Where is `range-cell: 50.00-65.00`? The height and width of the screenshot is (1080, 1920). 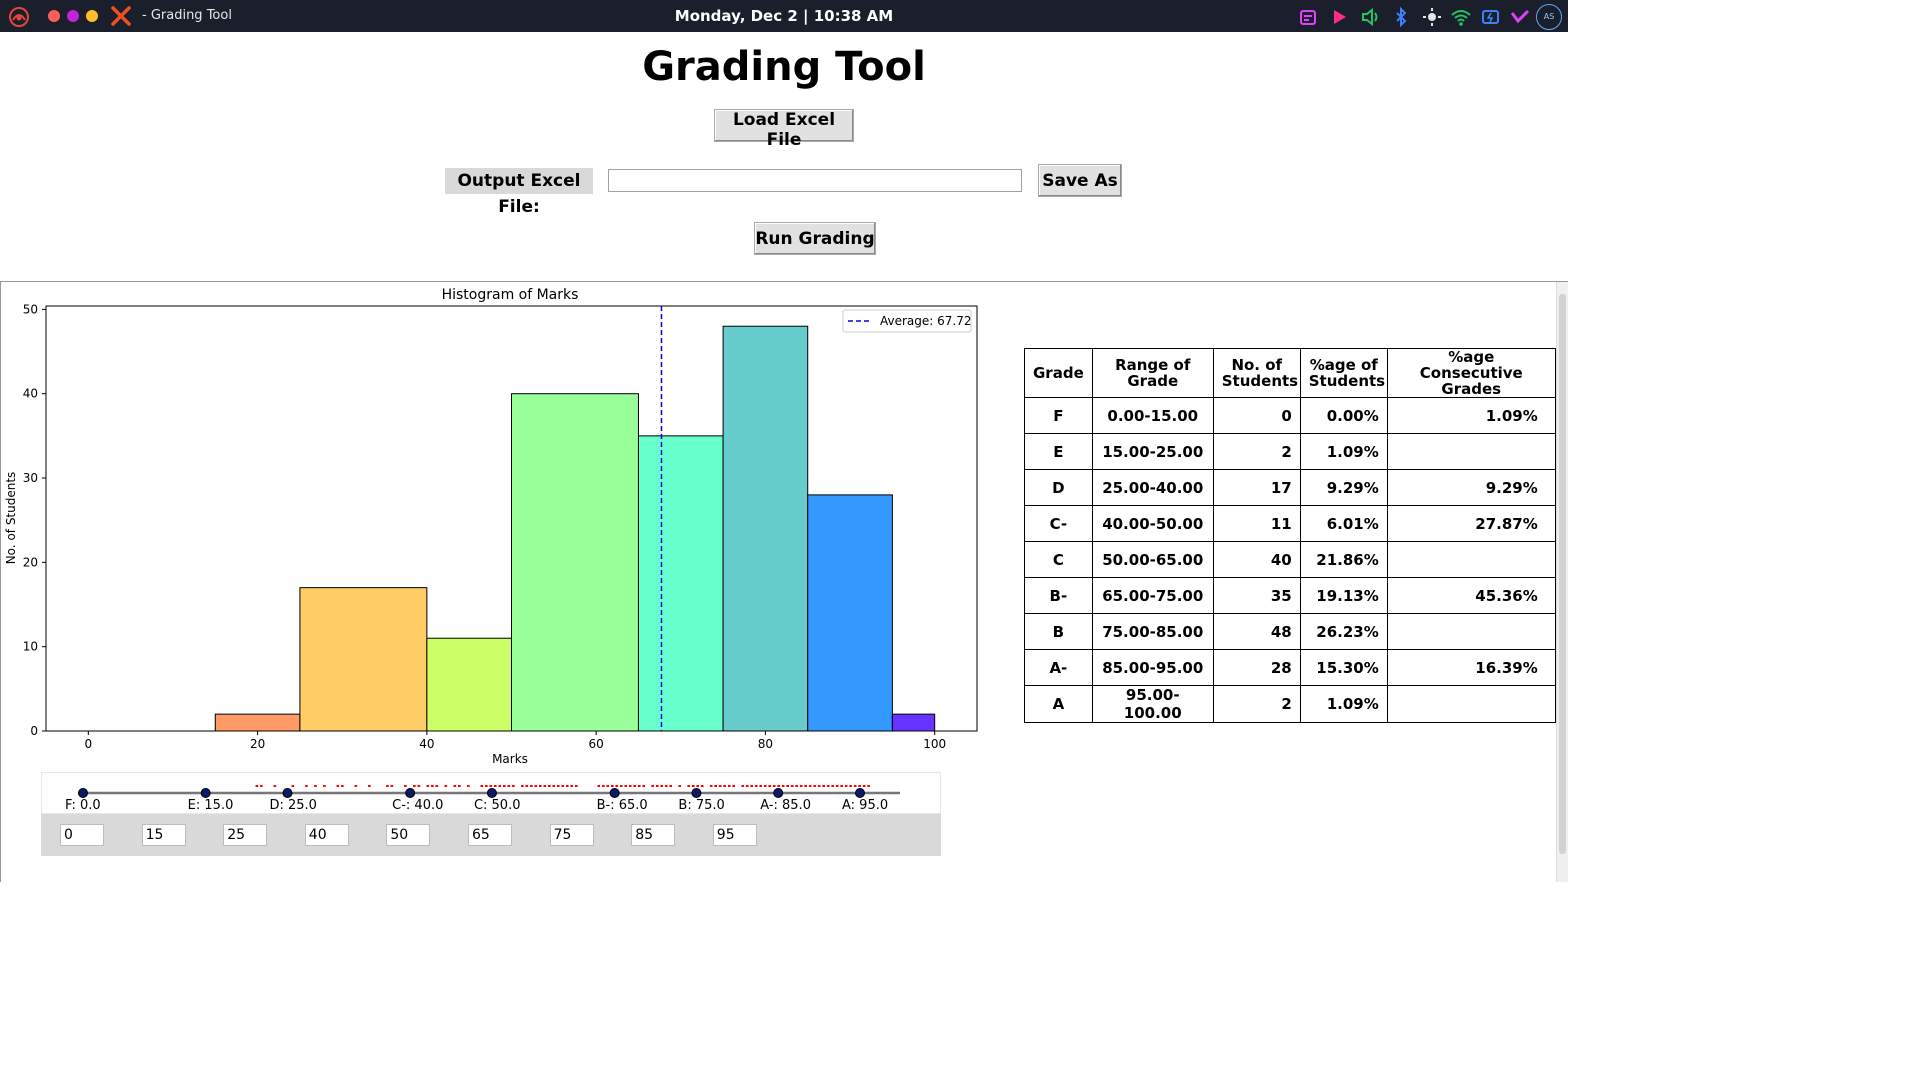 range-cell: 50.00-65.00 is located at coordinates (1152, 559).